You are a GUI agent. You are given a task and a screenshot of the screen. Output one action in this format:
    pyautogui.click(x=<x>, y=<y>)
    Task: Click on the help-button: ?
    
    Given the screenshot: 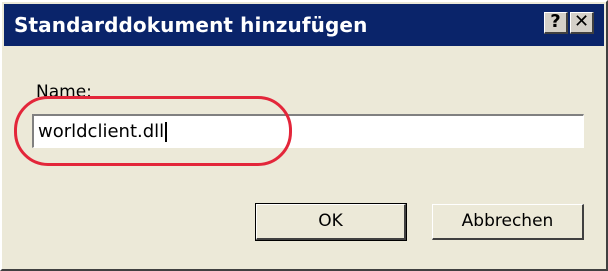 What is the action you would take?
    pyautogui.click(x=556, y=23)
    